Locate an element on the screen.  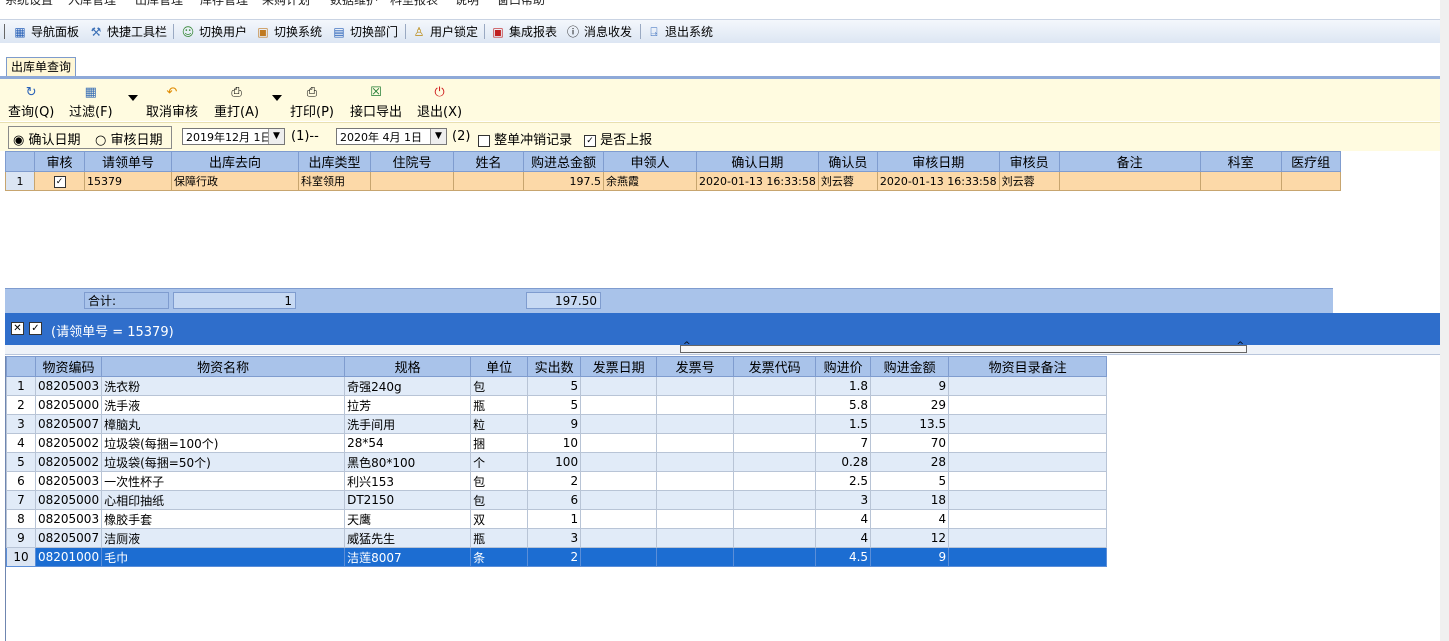
grid1-header-4: 出库类型 is located at coordinates (334, 161).